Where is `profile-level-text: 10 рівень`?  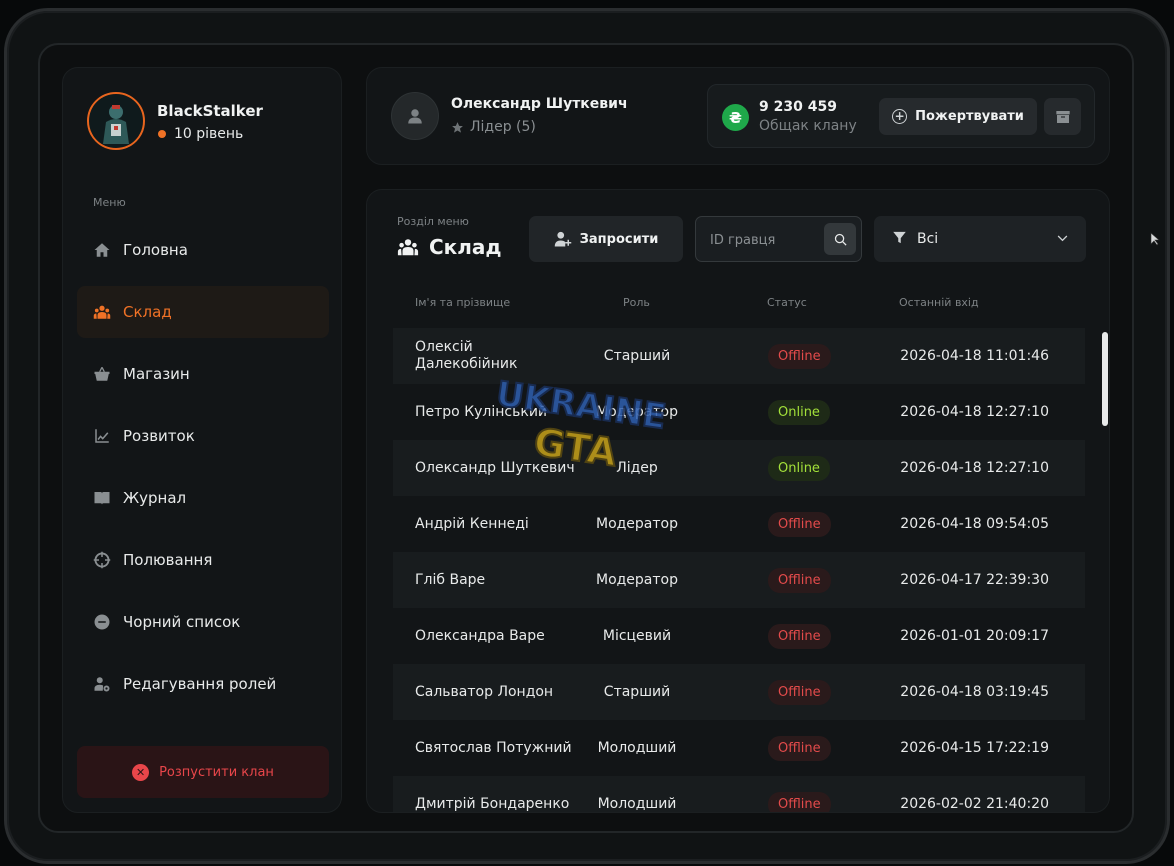 profile-level-text: 10 рівень is located at coordinates (209, 134).